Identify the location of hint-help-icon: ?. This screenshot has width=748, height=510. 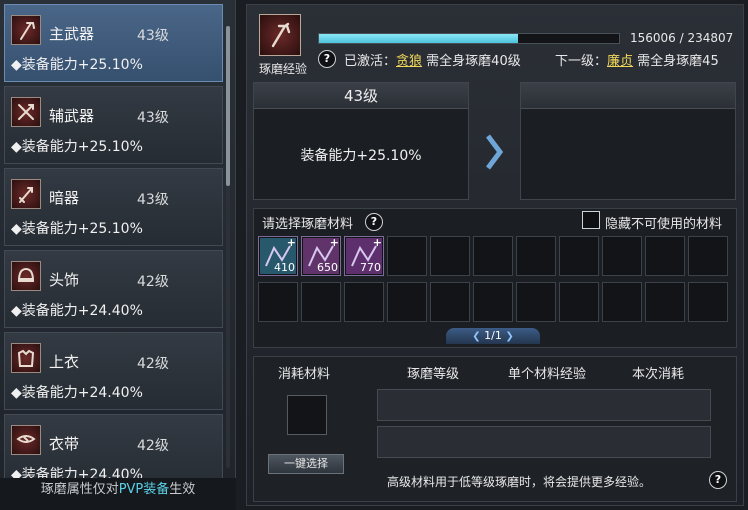
(718, 480).